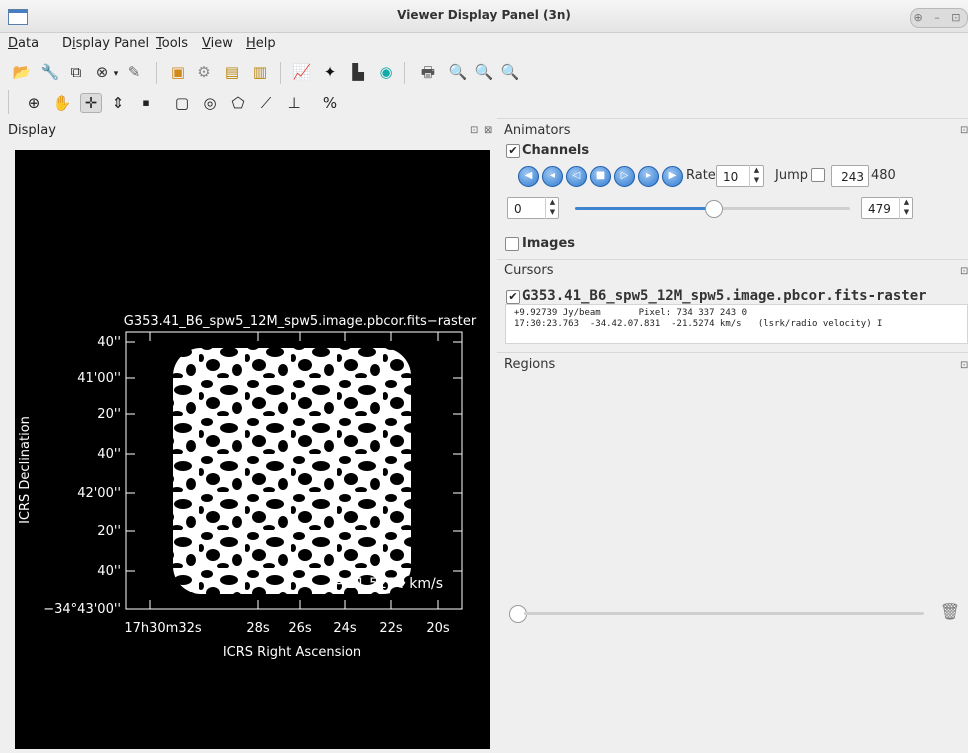 The height and width of the screenshot is (753, 968). Describe the element at coordinates (260, 72) in the screenshot. I see `restore-image-icon: ▥` at that location.